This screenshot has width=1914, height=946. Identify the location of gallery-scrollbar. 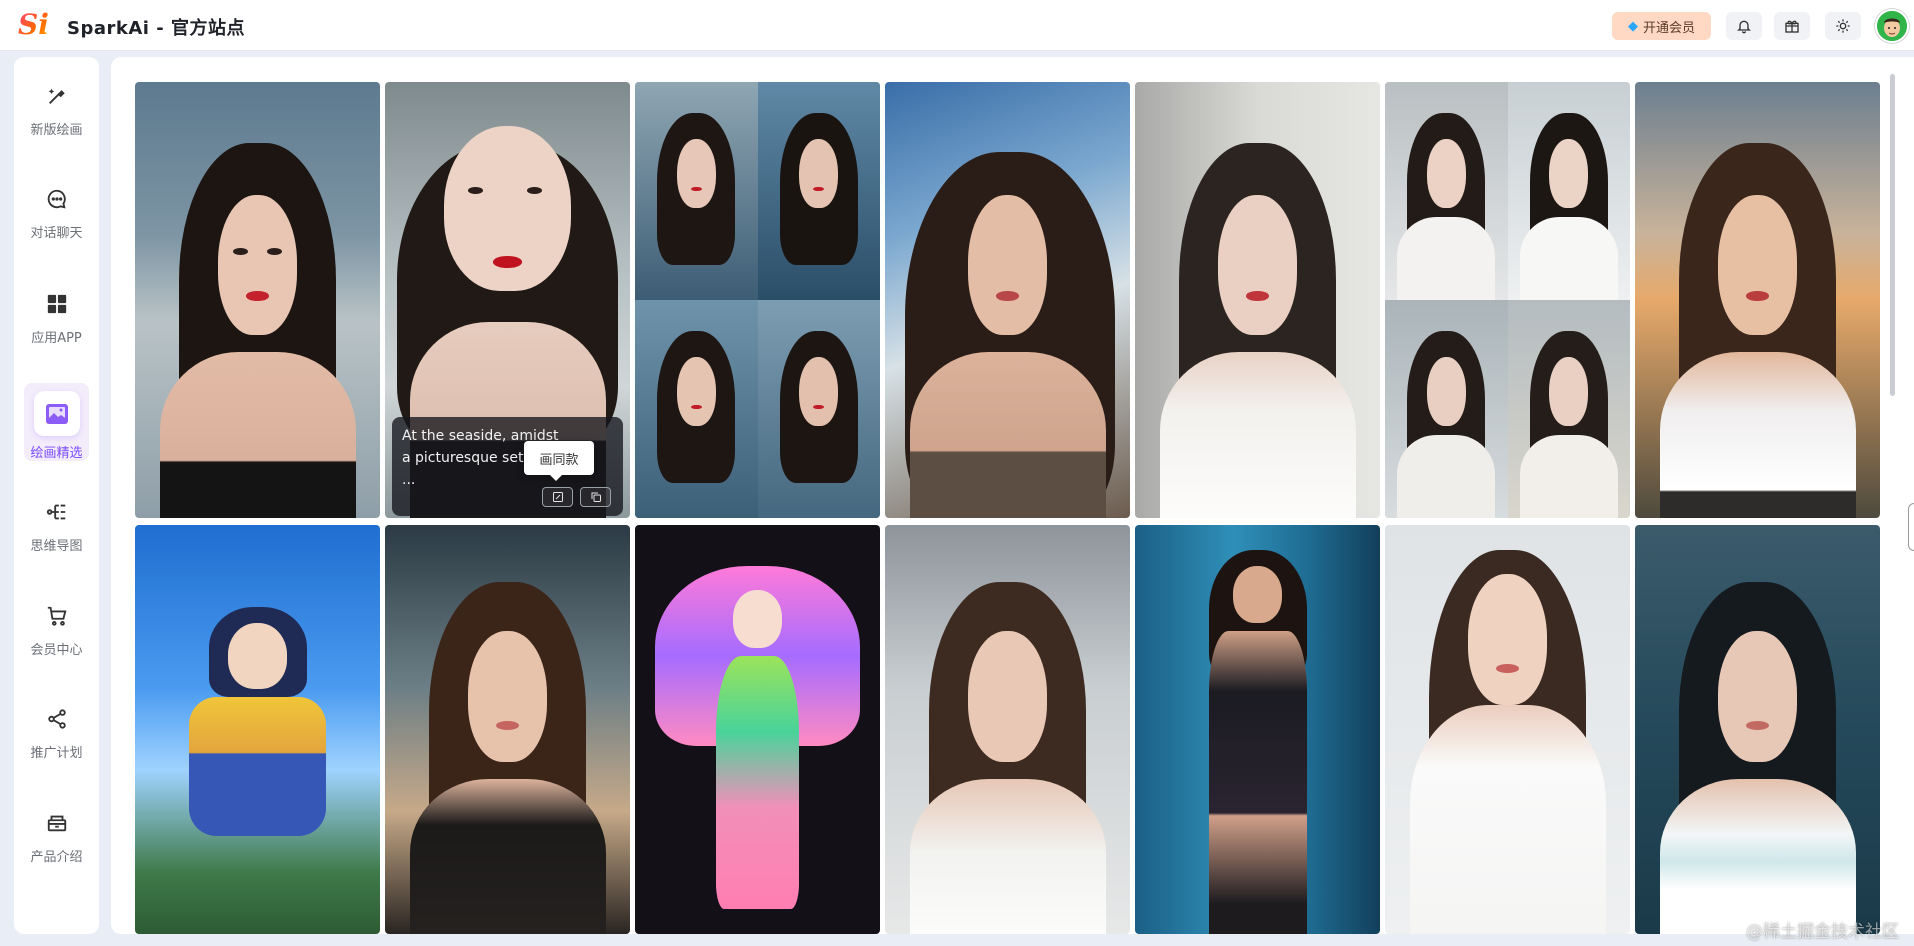
(1892, 235).